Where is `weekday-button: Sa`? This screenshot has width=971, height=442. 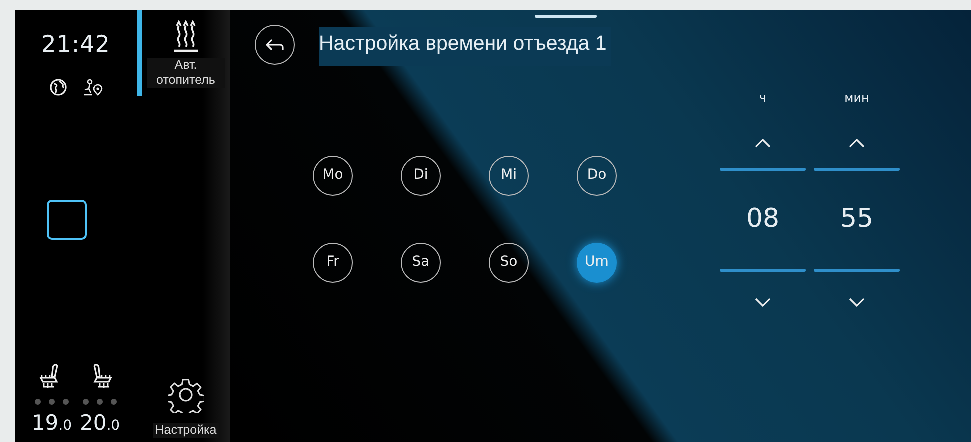
weekday-button: Sa is located at coordinates (421, 262).